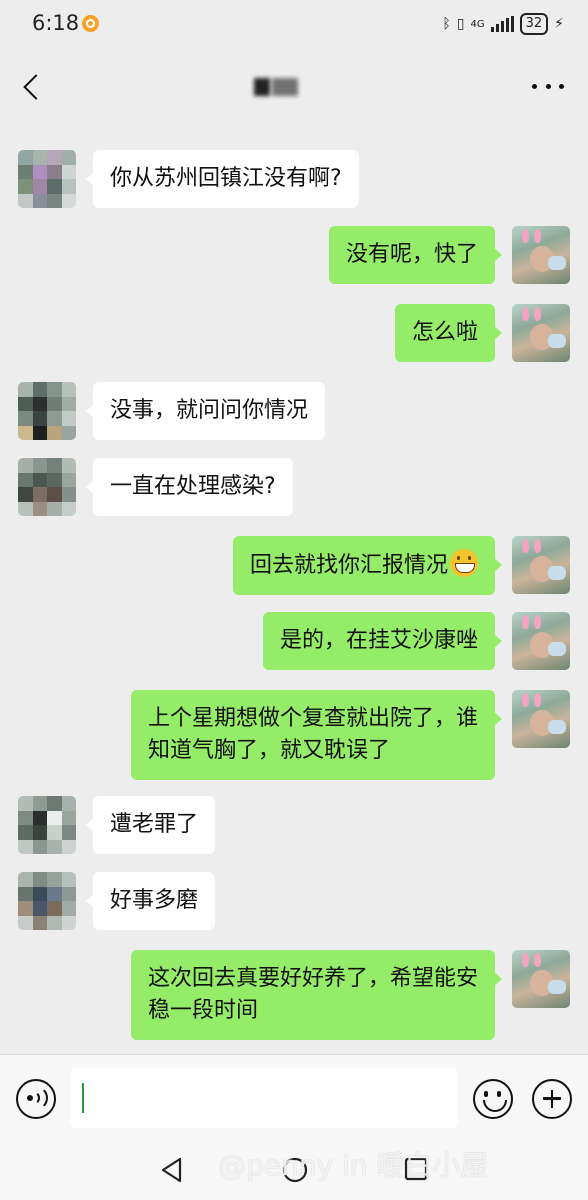  Describe the element at coordinates (312, 978) in the screenshot. I see `message-text-line: 这次回去真要好好养了，希望能安` at that location.